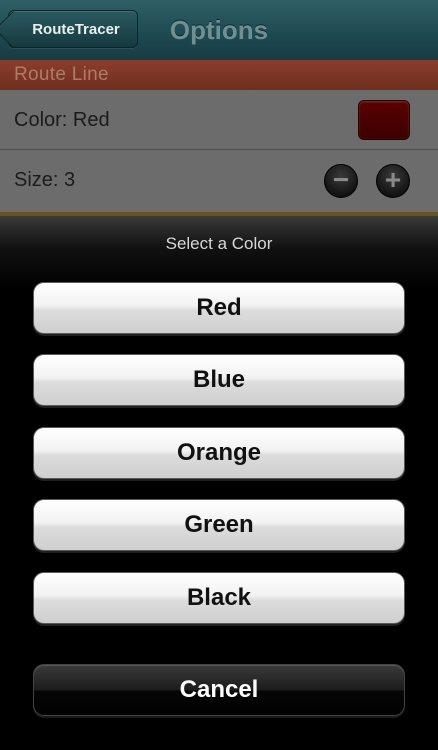  I want to click on size-row-label: Size: 3, so click(45, 180).